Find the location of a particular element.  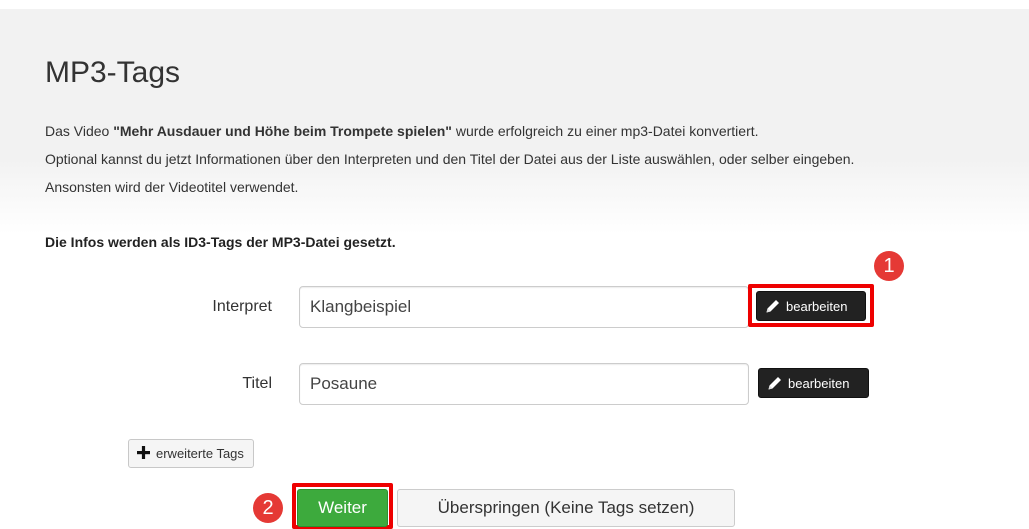

extended-tags-label: erweiterte Tags is located at coordinates (200, 453).